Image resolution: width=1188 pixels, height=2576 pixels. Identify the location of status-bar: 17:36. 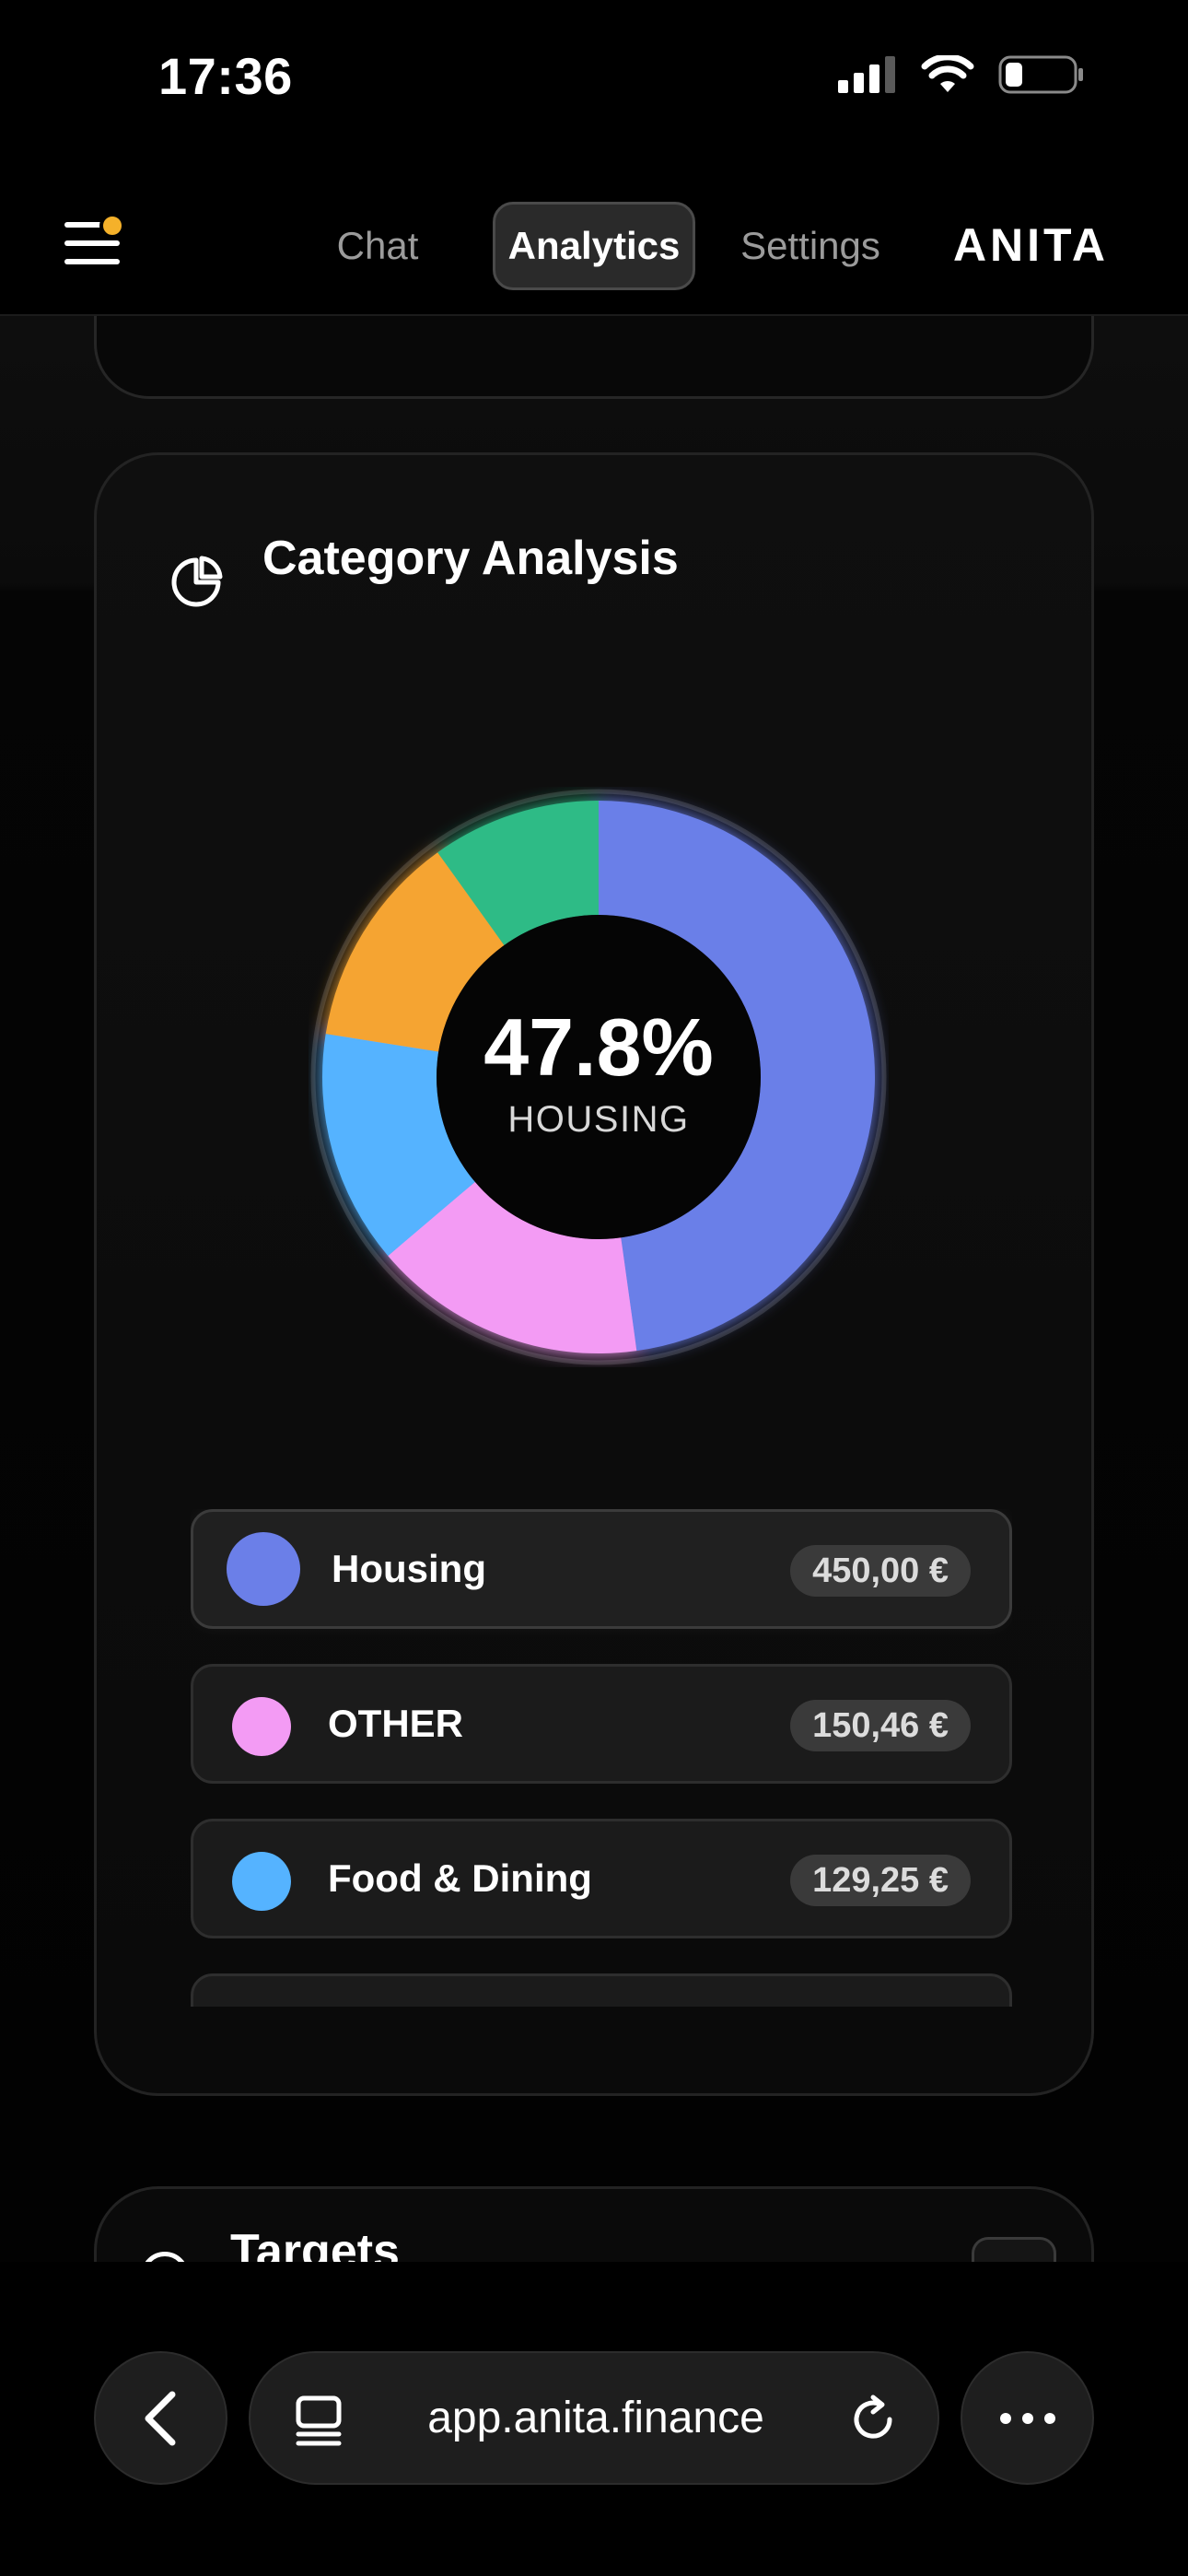
(594, 80).